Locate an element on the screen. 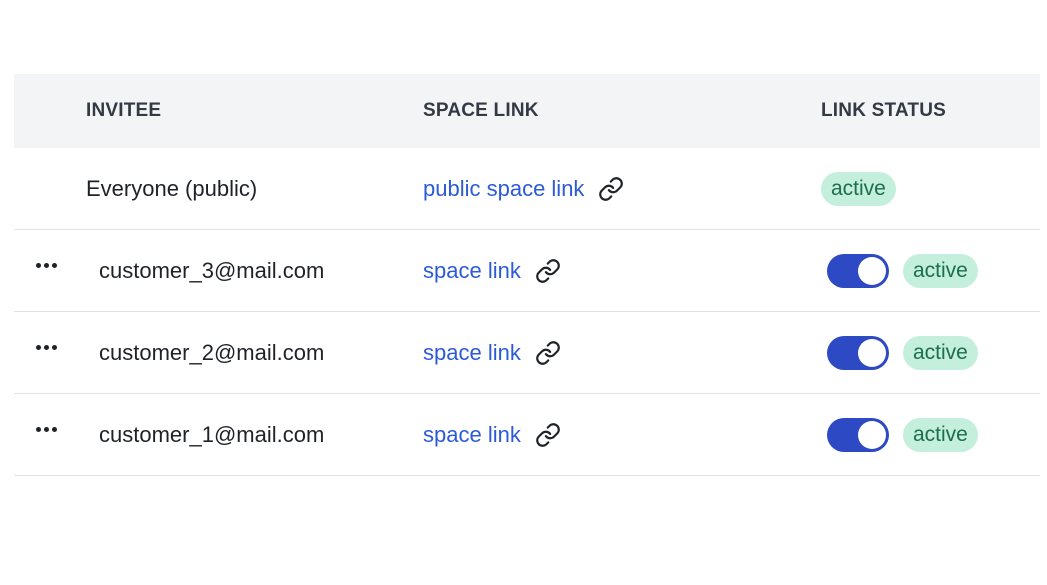  table-header: INVITEE SPACE LINK LINK STATUS is located at coordinates (527, 111).